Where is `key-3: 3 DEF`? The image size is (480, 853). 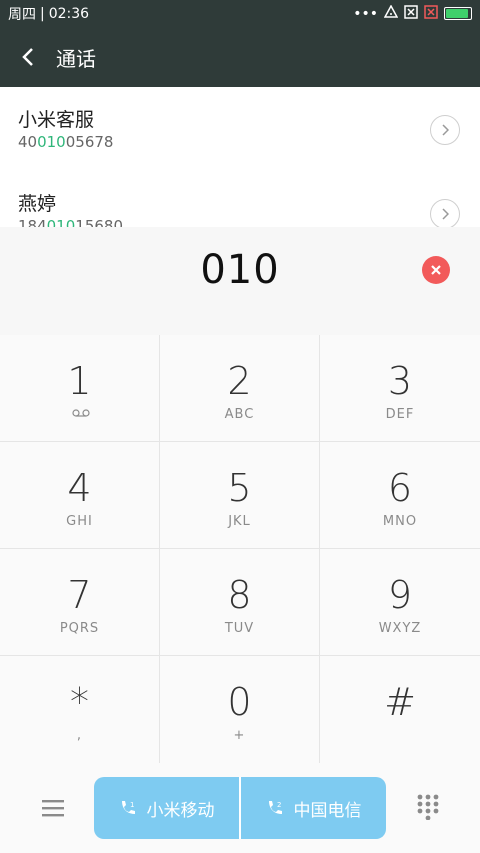 key-3: 3 DEF is located at coordinates (400, 388).